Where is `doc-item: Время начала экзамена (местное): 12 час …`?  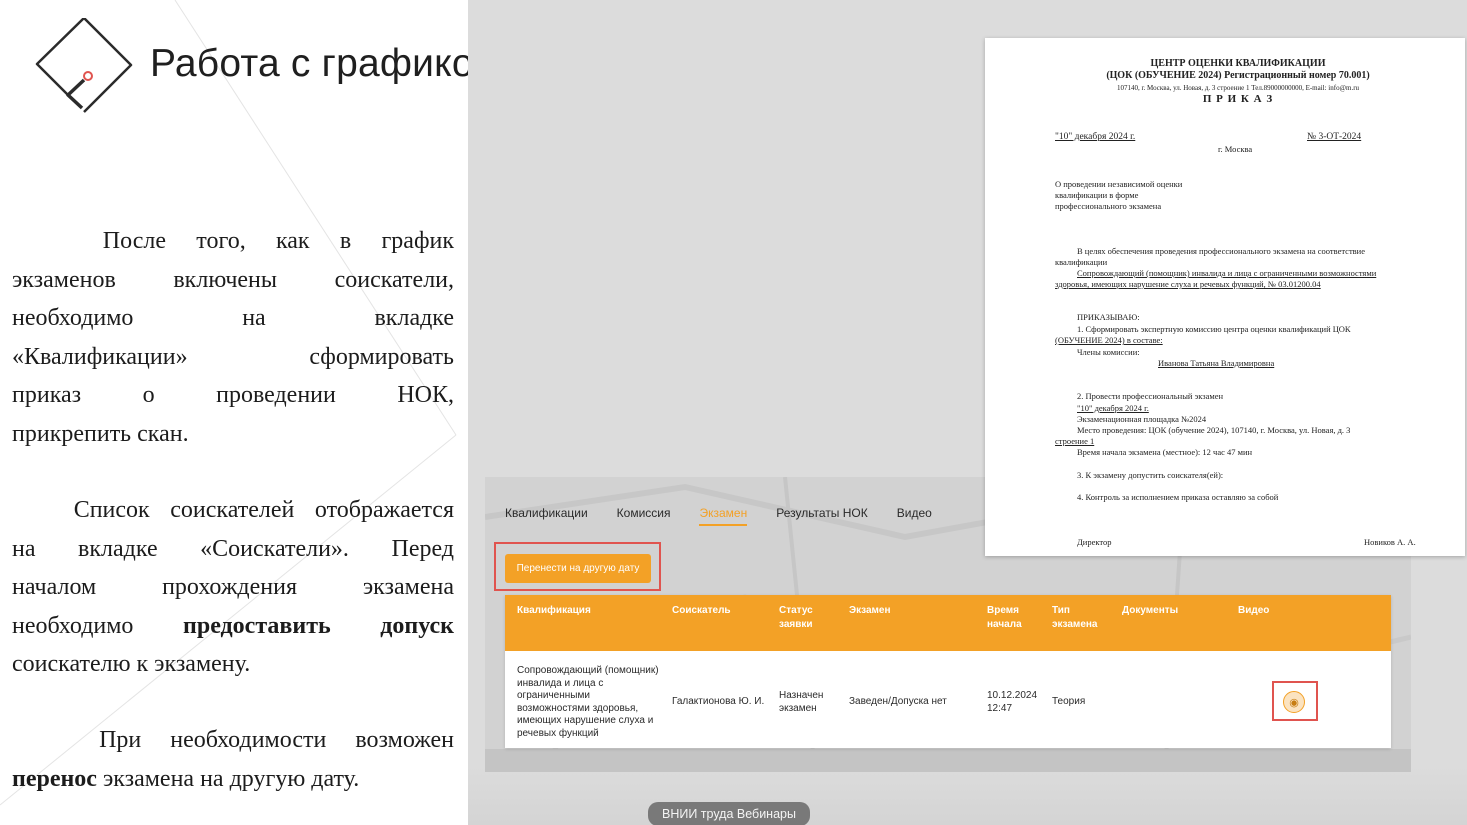
doc-item: Время начала экзамена (местное): 12 час … is located at coordinates (1165, 452).